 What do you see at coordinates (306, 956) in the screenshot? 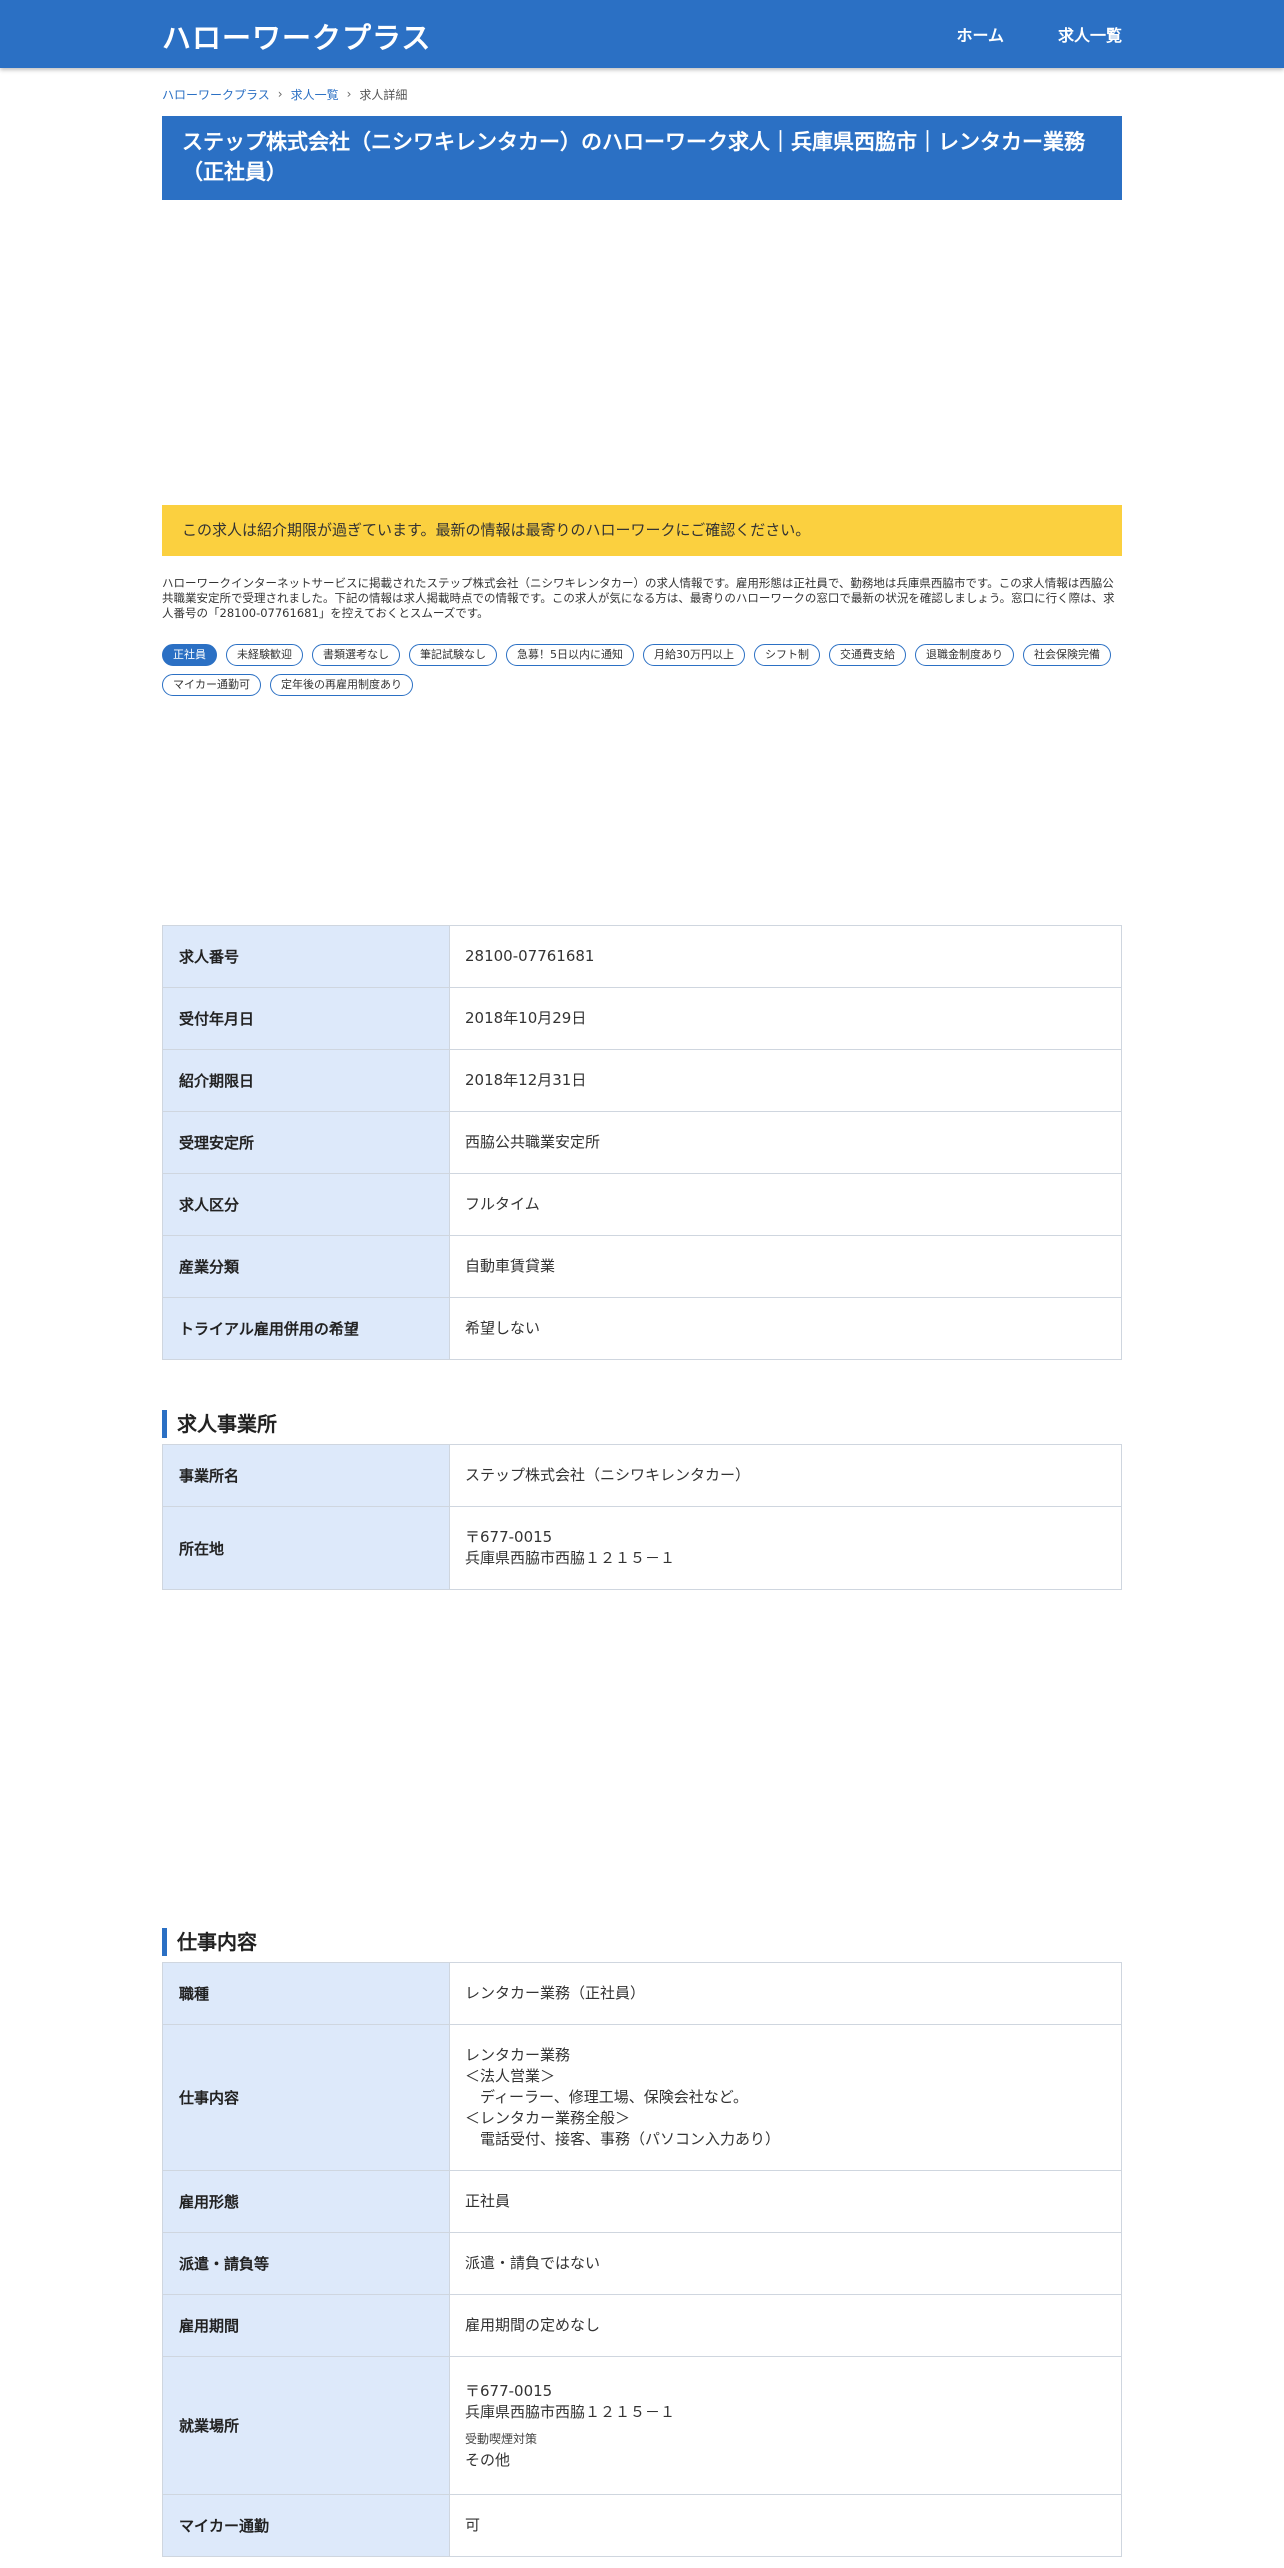
I see `row-label: 求人番号` at bounding box center [306, 956].